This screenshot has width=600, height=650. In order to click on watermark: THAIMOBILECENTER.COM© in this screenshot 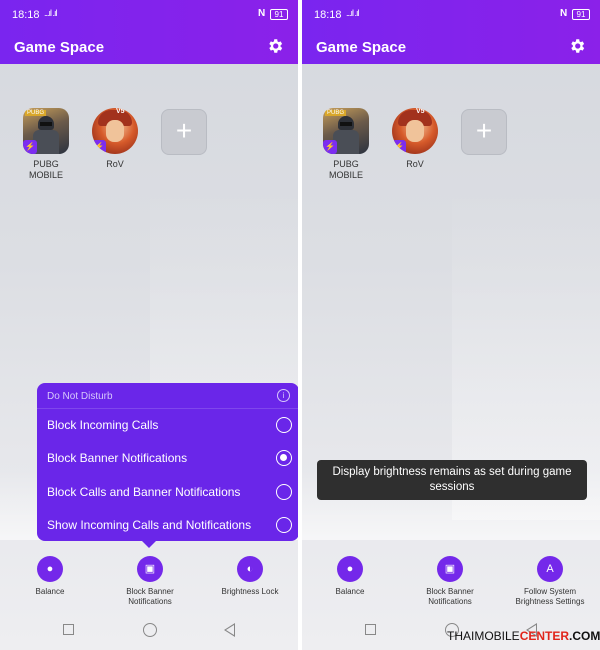, I will do `click(523, 636)`.